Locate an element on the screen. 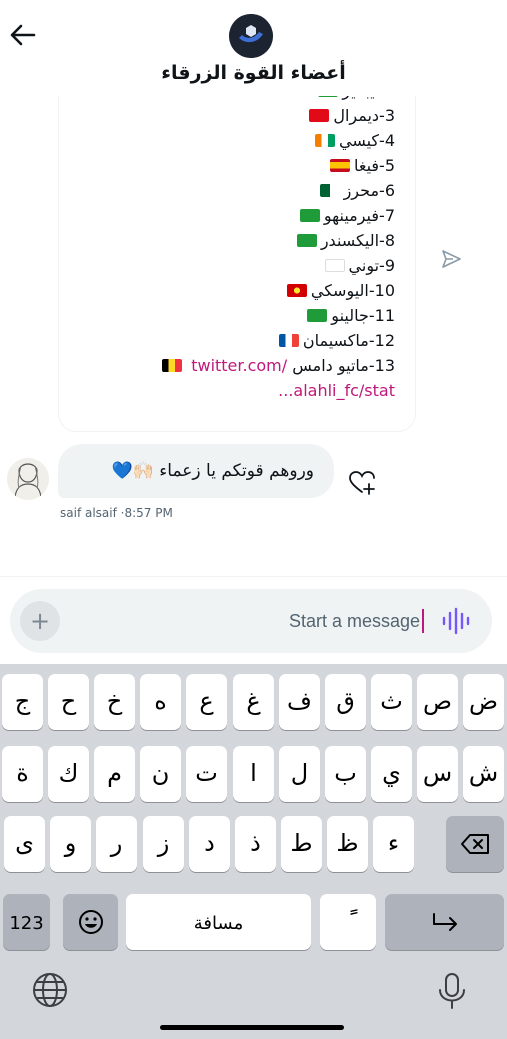  letter-key: د is located at coordinates (209, 844).